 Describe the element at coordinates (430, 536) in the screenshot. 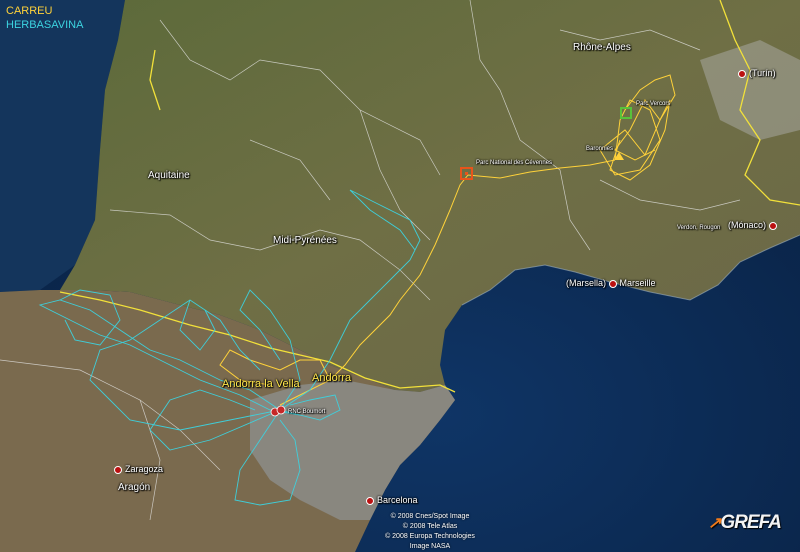

I see `credit-line: © 2008 Europa Technologies` at that location.